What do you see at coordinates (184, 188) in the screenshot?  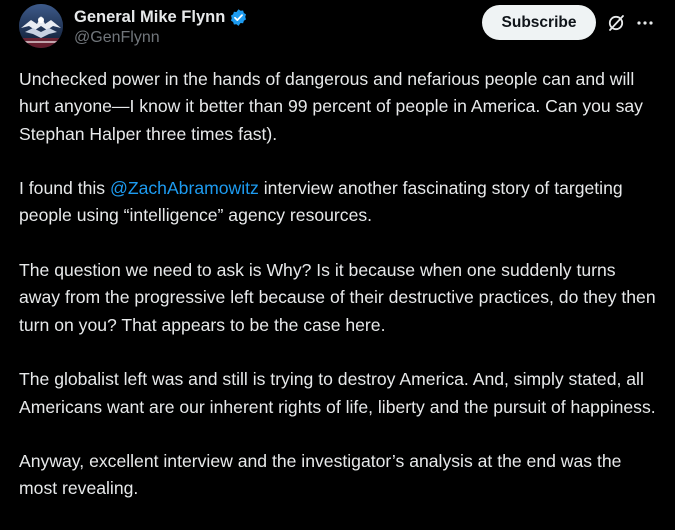 I see `mention-link: @ZachAbramowitz` at bounding box center [184, 188].